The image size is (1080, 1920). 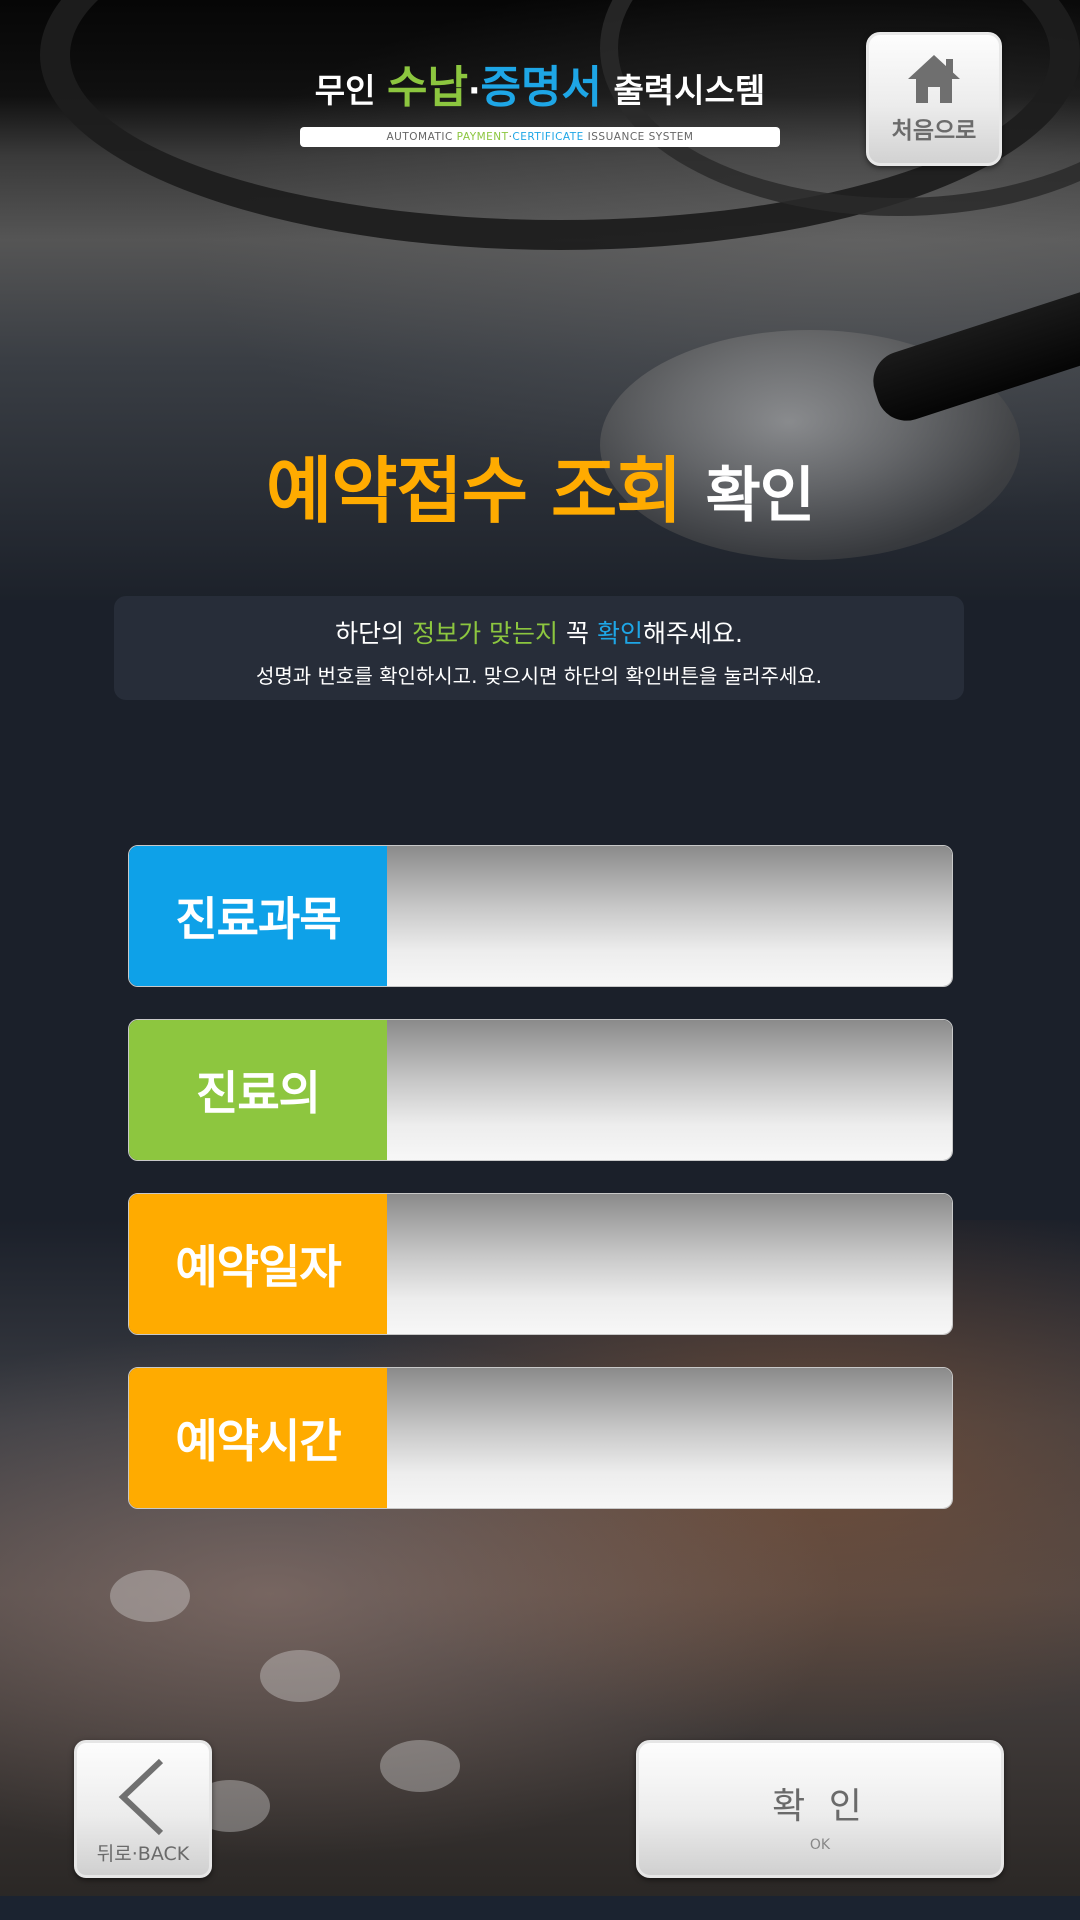 What do you see at coordinates (141, 1797) in the screenshot?
I see `chevron-left-icon` at bounding box center [141, 1797].